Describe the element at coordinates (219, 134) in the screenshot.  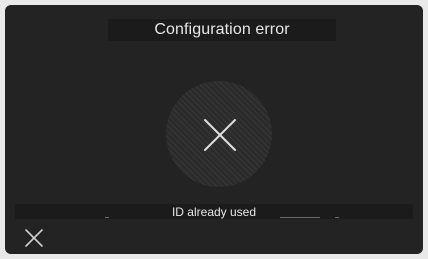
I see `error-x-icon` at that location.